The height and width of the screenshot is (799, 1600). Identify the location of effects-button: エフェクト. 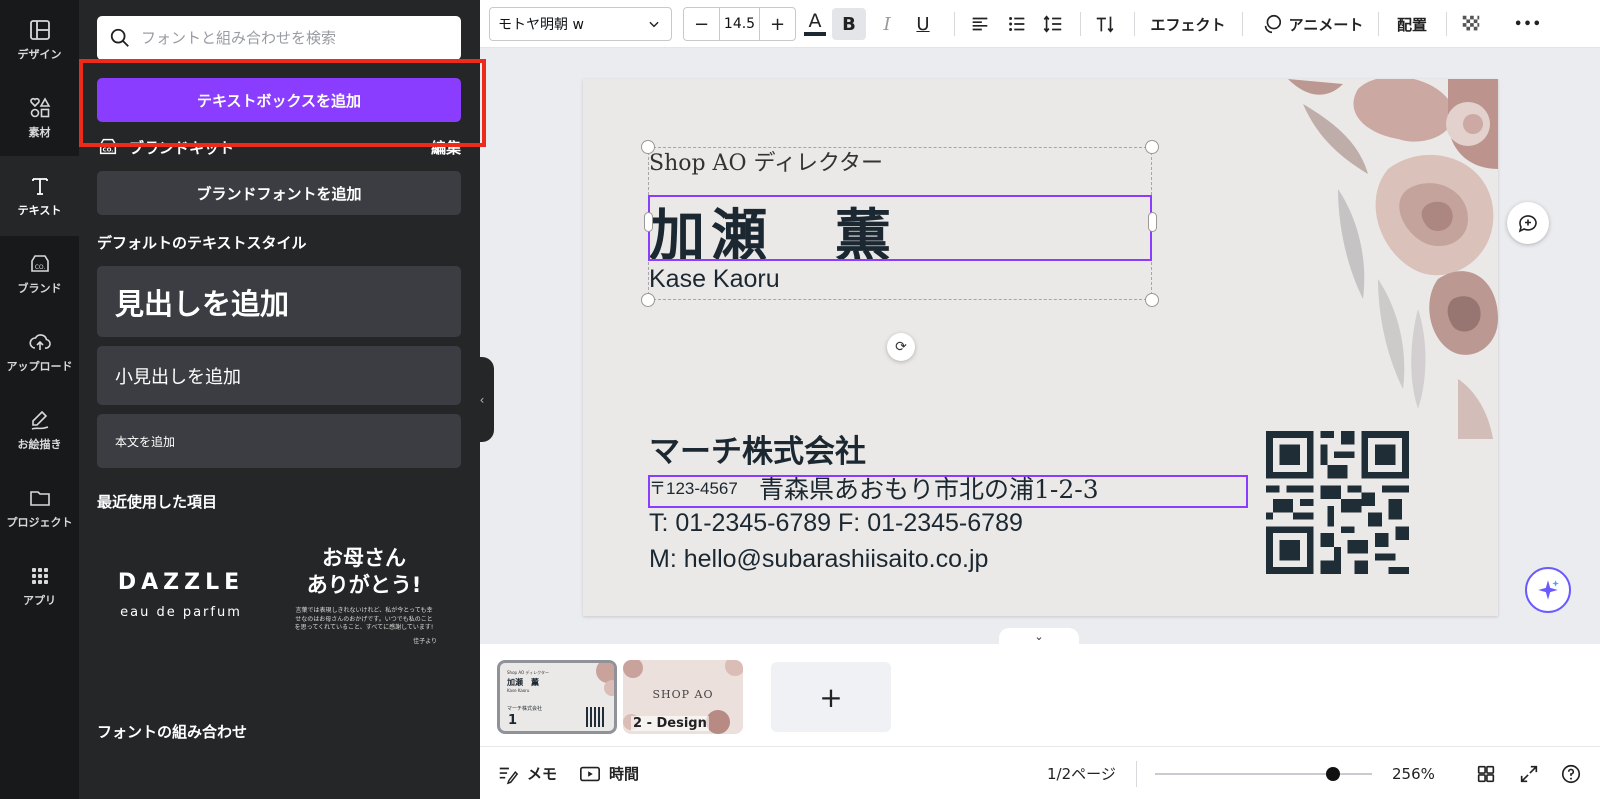
(1188, 24).